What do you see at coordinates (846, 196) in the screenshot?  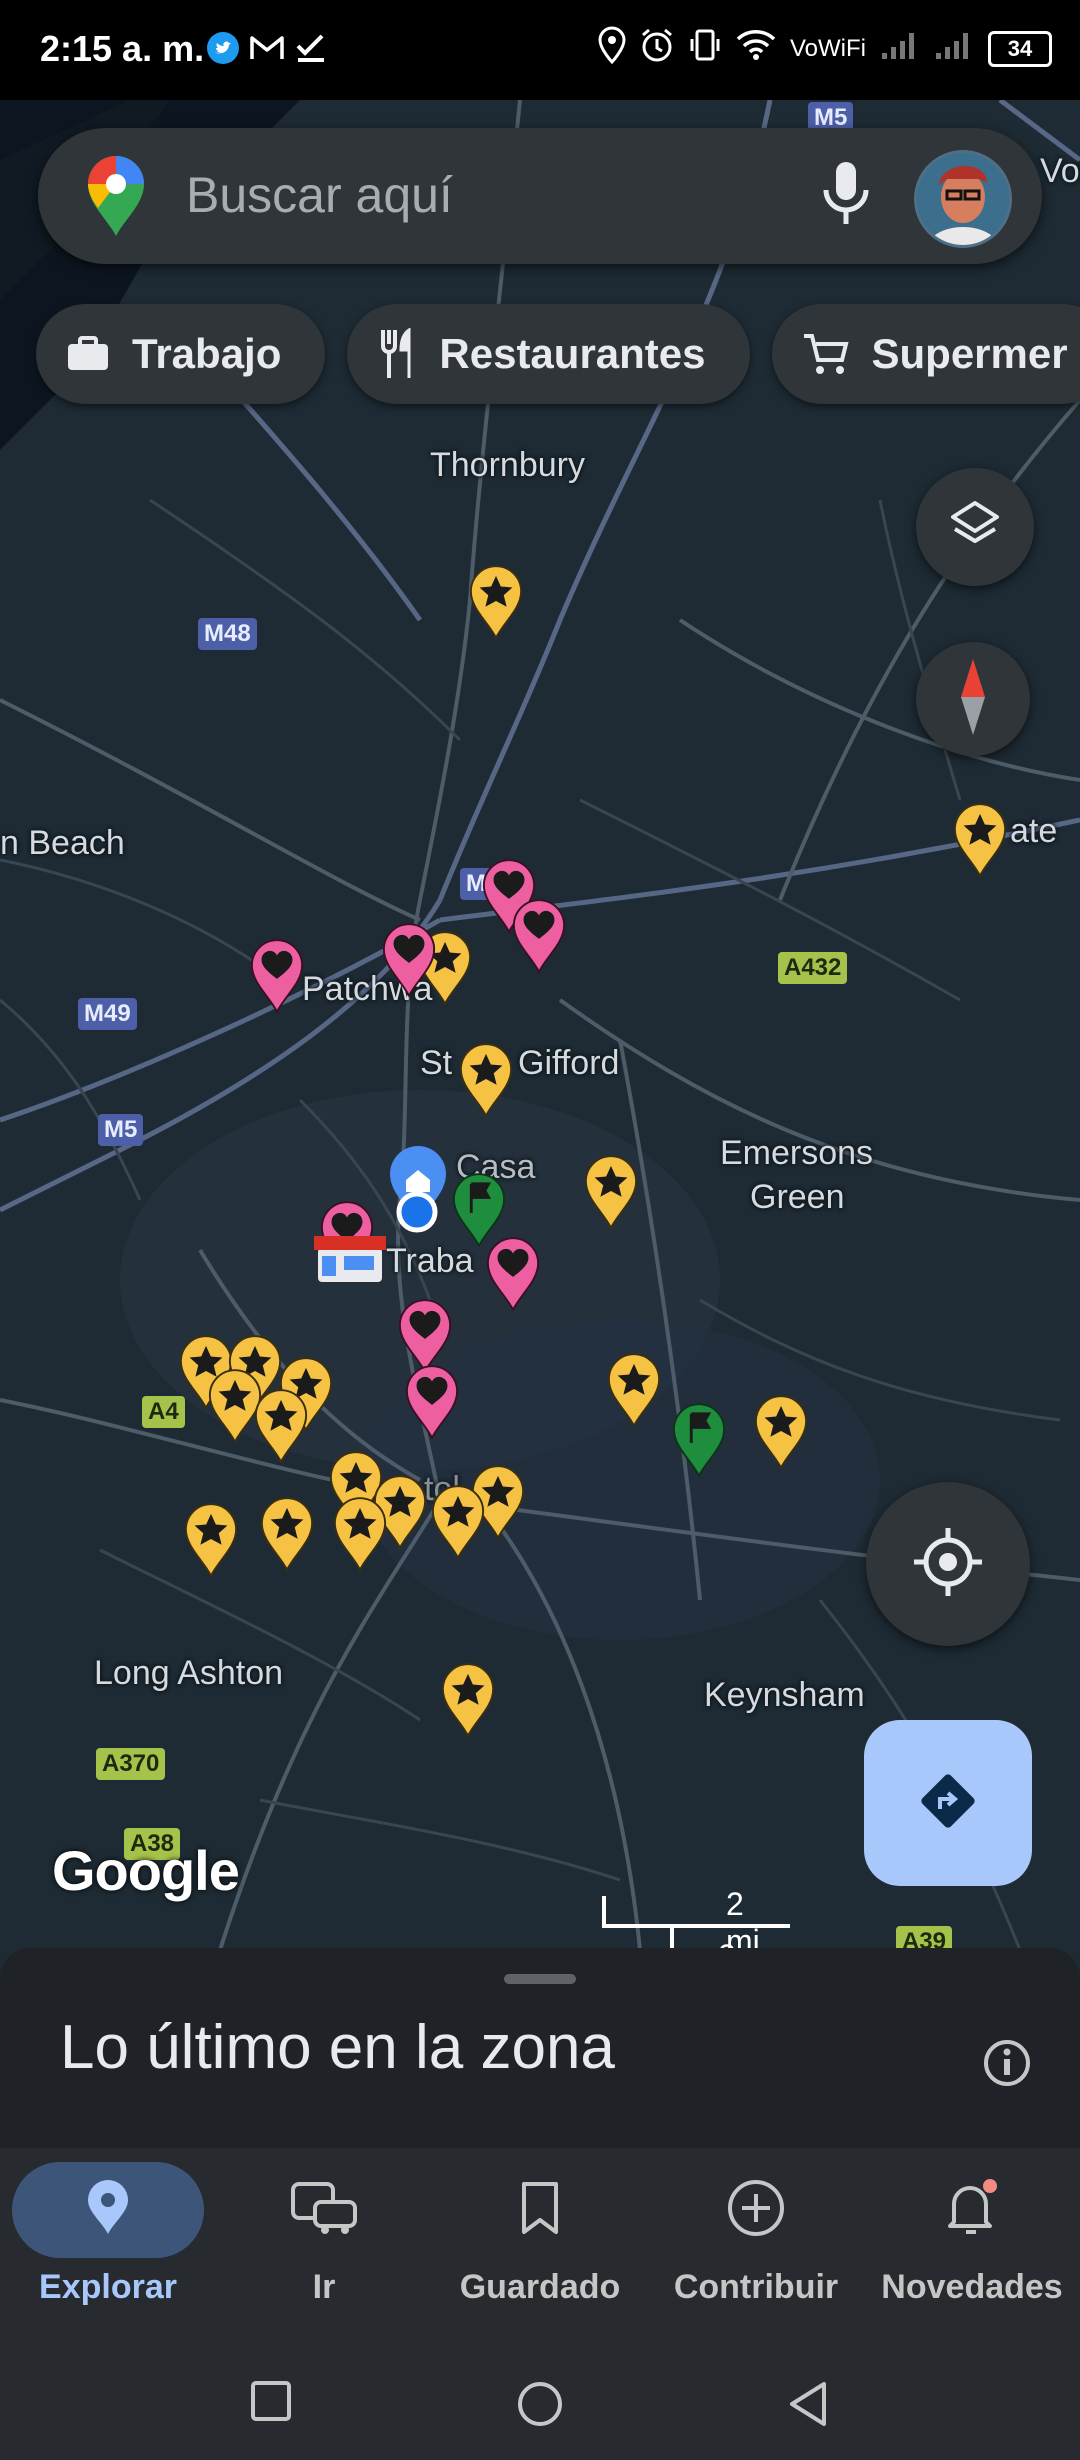 I see `mic-icon` at bounding box center [846, 196].